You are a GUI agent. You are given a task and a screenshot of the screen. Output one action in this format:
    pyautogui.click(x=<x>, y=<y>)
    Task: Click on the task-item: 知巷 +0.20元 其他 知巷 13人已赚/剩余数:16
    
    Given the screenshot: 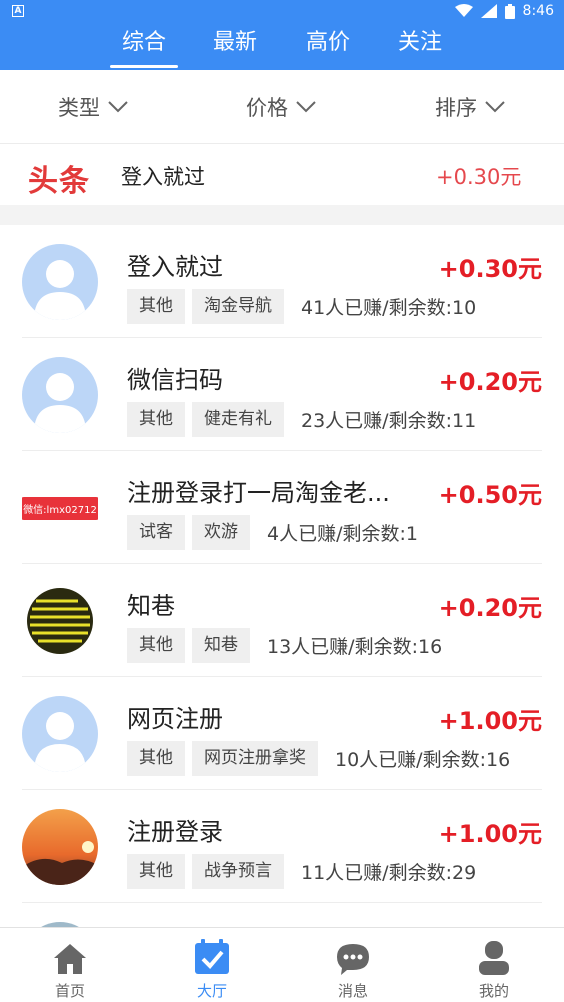 What is the action you would take?
    pyautogui.click(x=282, y=620)
    